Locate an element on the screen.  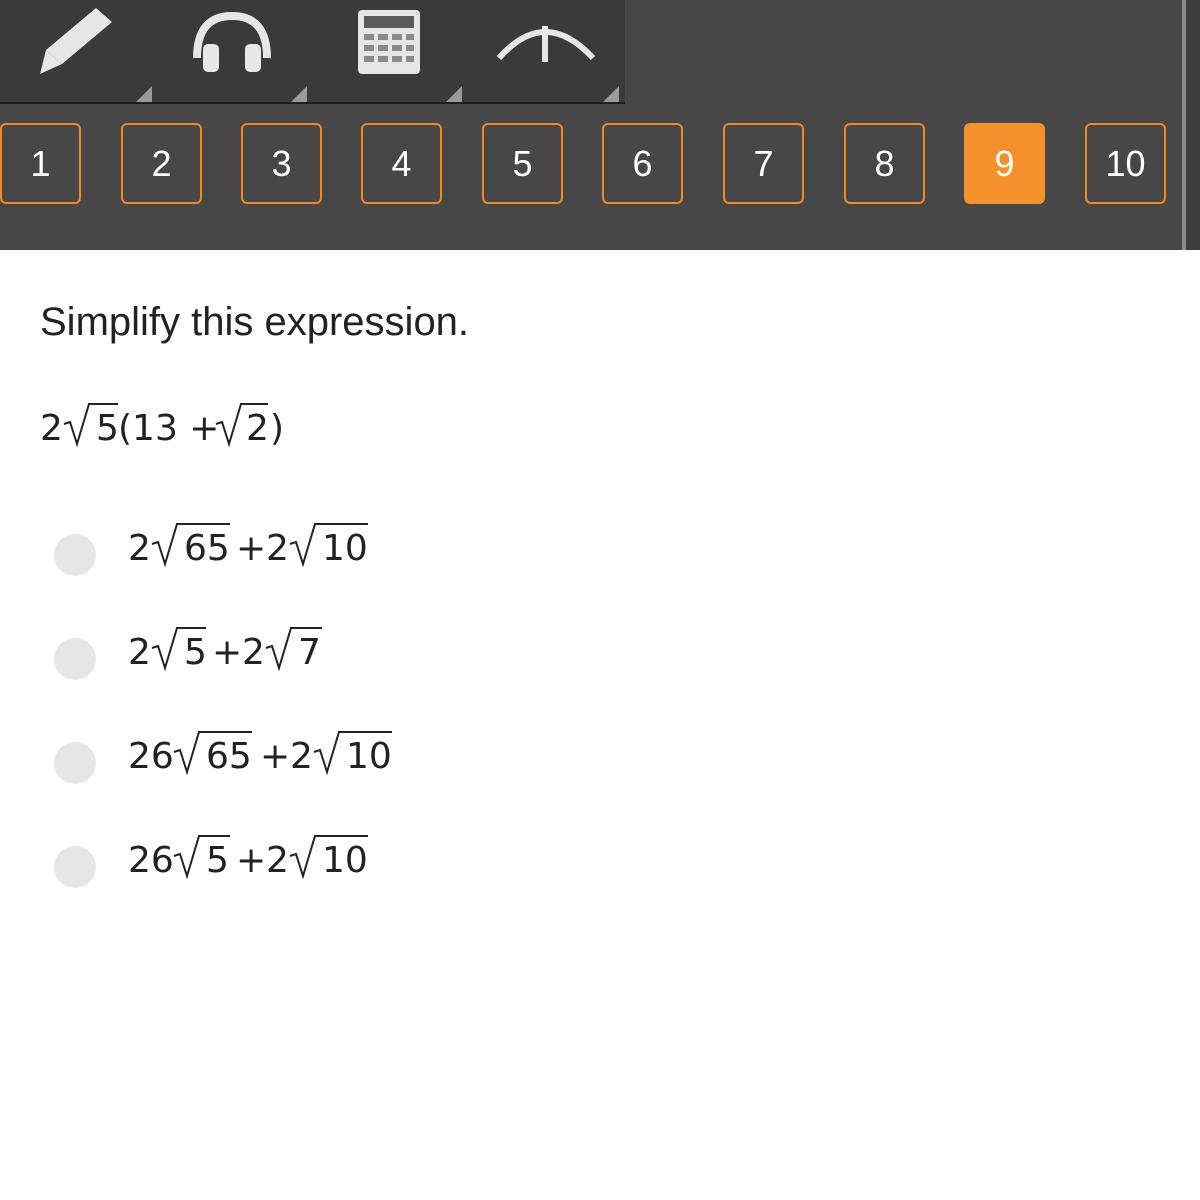
answer-choice-3: 26 65 + 2 10 is located at coordinates (350, 771).